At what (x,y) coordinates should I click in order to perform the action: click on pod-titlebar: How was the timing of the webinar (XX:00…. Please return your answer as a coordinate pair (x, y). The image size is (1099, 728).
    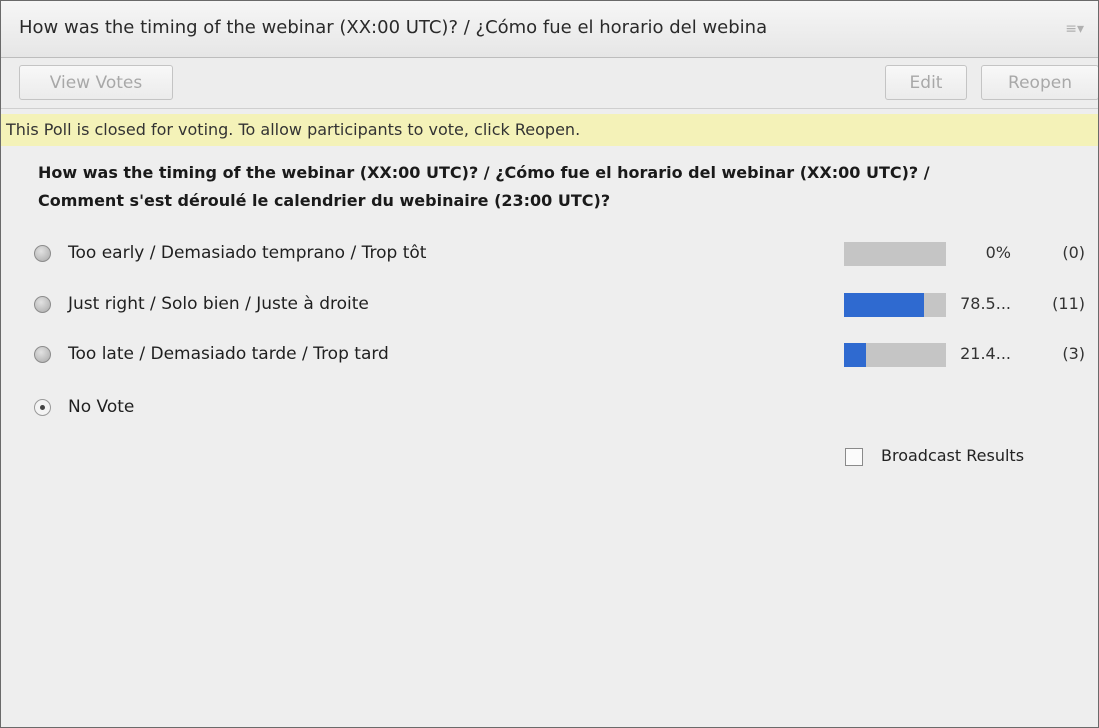
    Looking at the image, I should click on (549, 29).